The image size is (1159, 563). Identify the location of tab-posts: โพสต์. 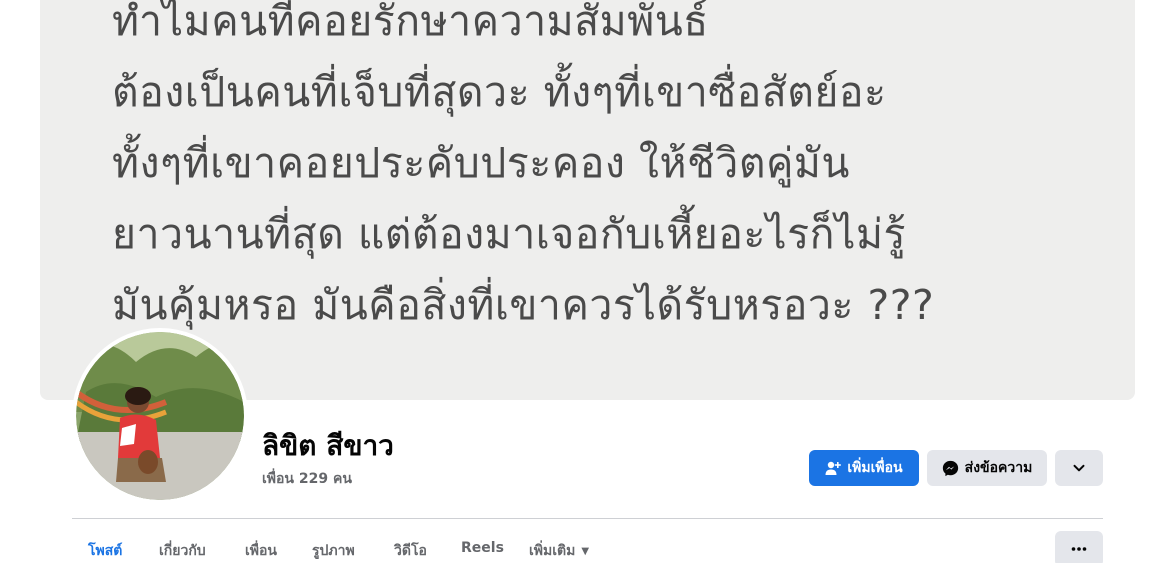
(105, 551).